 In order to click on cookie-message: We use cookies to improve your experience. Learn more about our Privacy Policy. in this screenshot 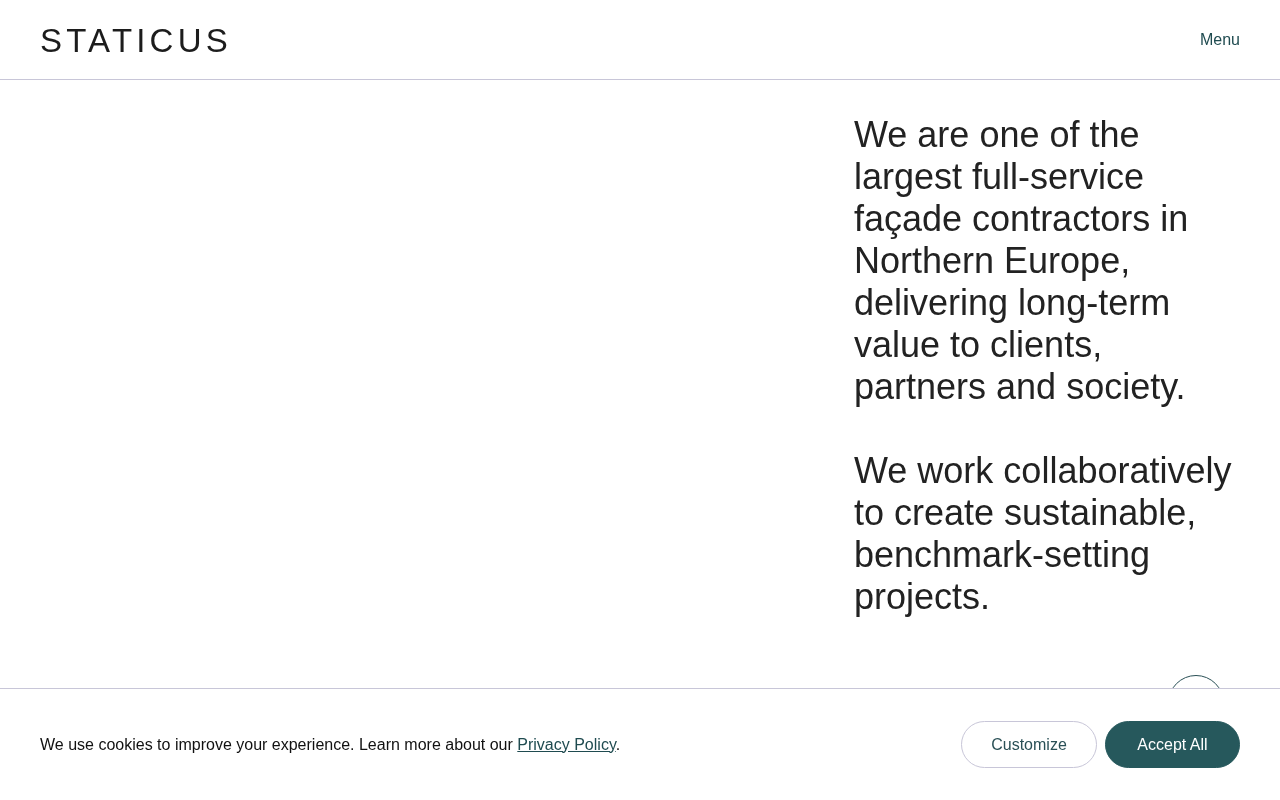, I will do `click(330, 744)`.